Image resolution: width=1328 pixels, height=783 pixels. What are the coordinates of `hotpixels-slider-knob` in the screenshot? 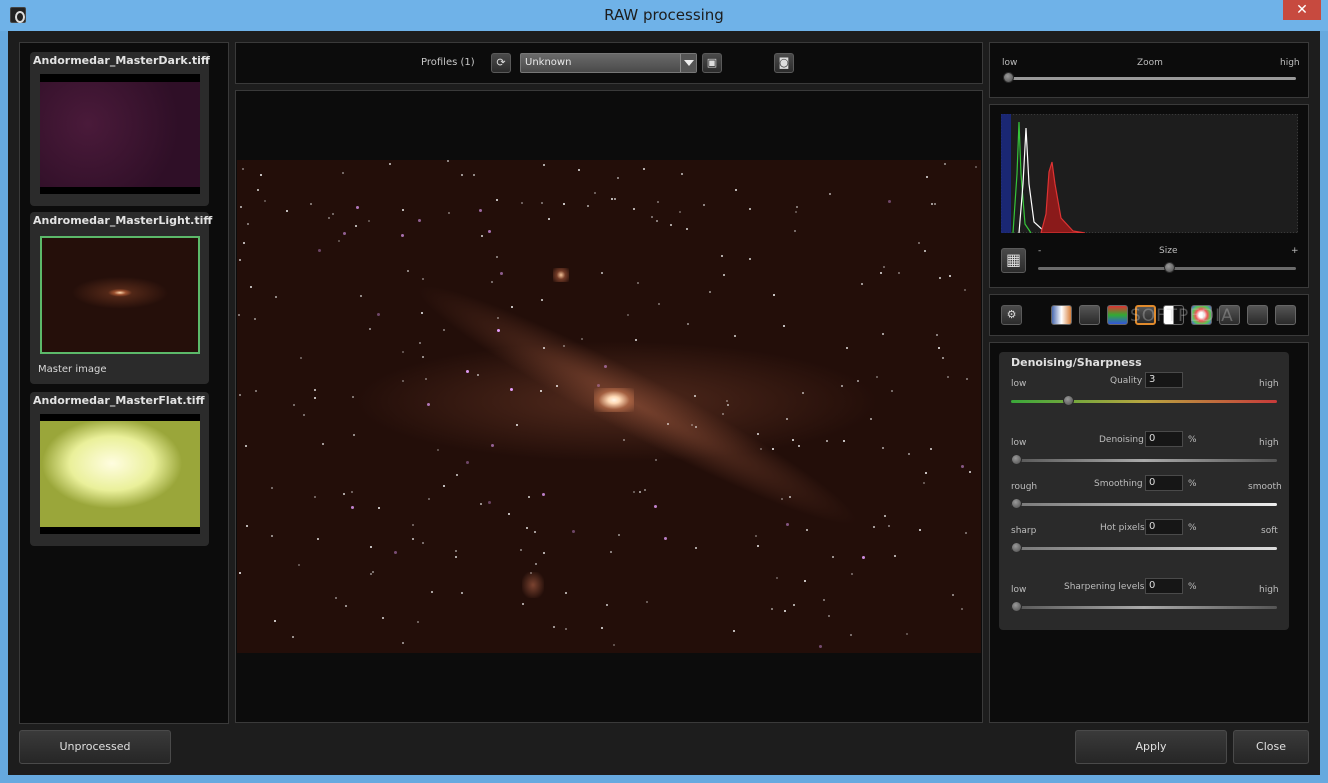 It's located at (1016, 547).